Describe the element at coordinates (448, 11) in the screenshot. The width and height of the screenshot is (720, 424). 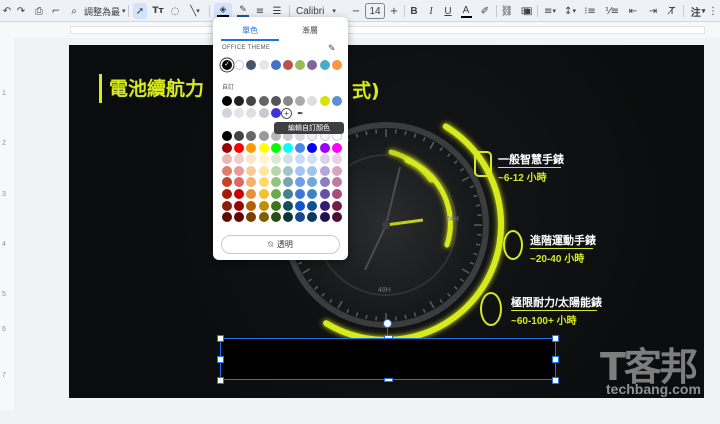
I see `underline-button: U` at that location.